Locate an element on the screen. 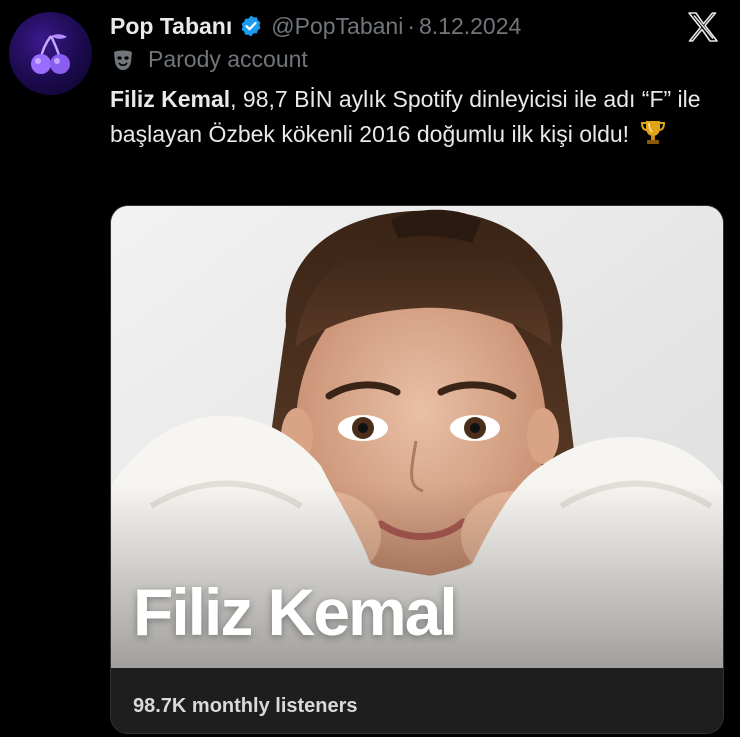 This screenshot has width=740, height=737. listeners-bar: 98.7K monthly listeners is located at coordinates (417, 700).